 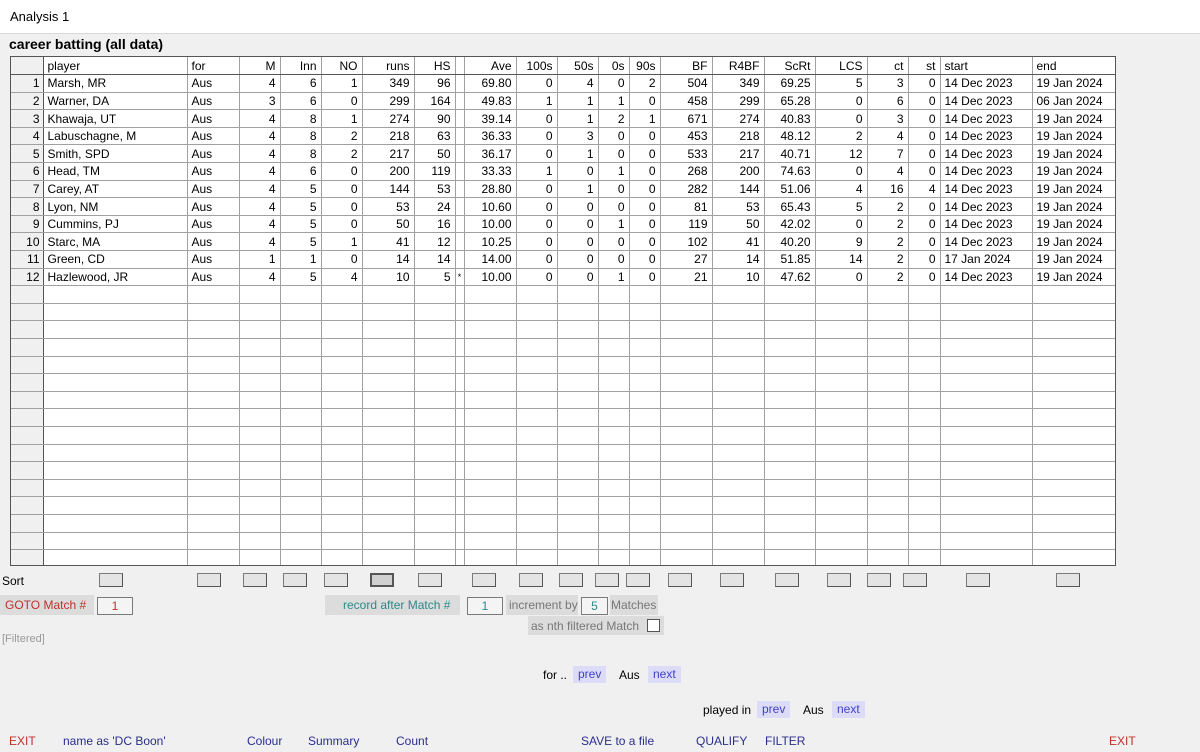 What do you see at coordinates (22, 741) in the screenshot?
I see `exit-button-left: EXIT` at bounding box center [22, 741].